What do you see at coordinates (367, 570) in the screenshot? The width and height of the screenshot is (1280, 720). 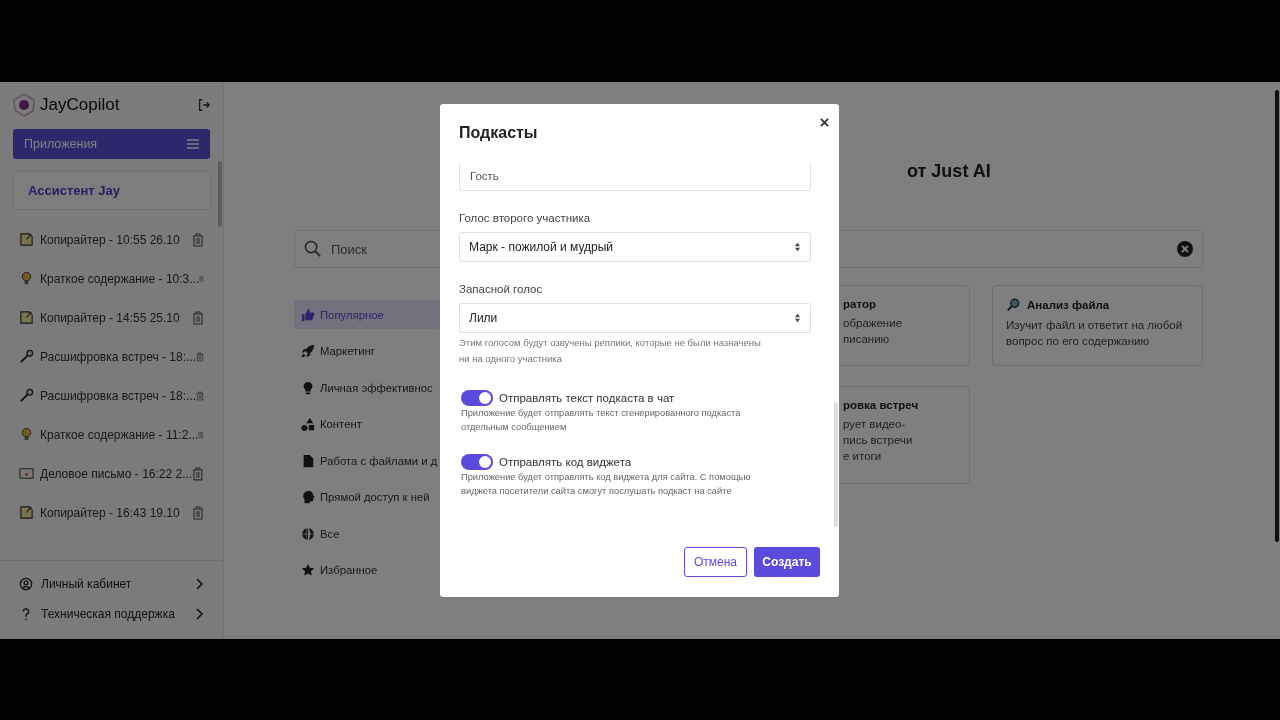 I see `category-item: Избранное` at bounding box center [367, 570].